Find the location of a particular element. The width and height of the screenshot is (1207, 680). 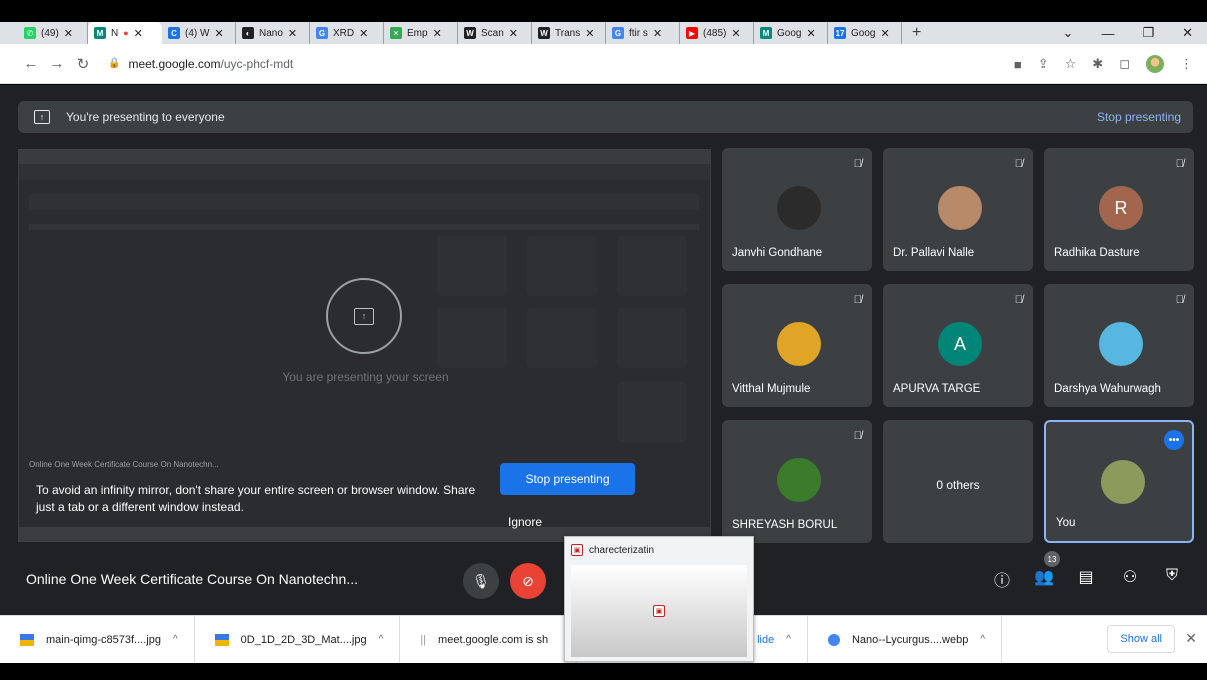

new-tab-button: + is located at coordinates (916, 33).